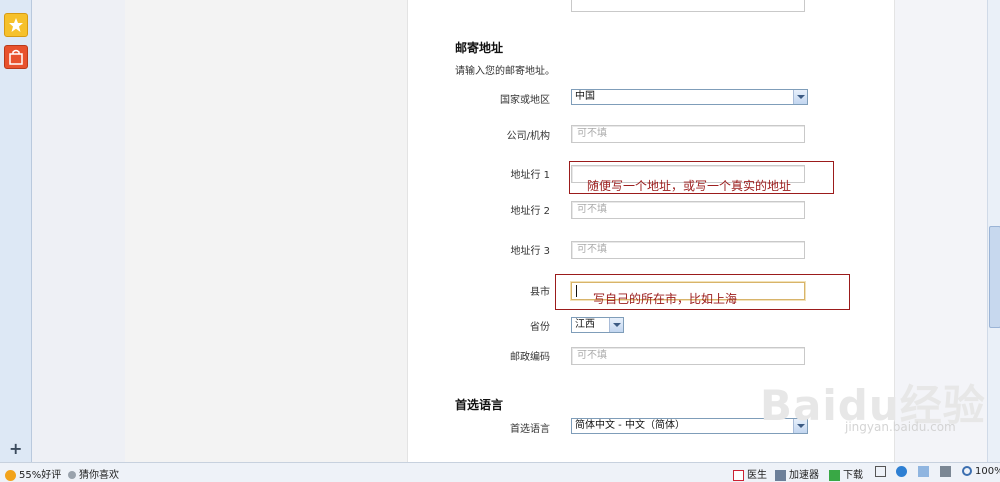 The image size is (1000, 482). What do you see at coordinates (900, 427) in the screenshot?
I see `watermark-url: jingyan.baidu.com` at bounding box center [900, 427].